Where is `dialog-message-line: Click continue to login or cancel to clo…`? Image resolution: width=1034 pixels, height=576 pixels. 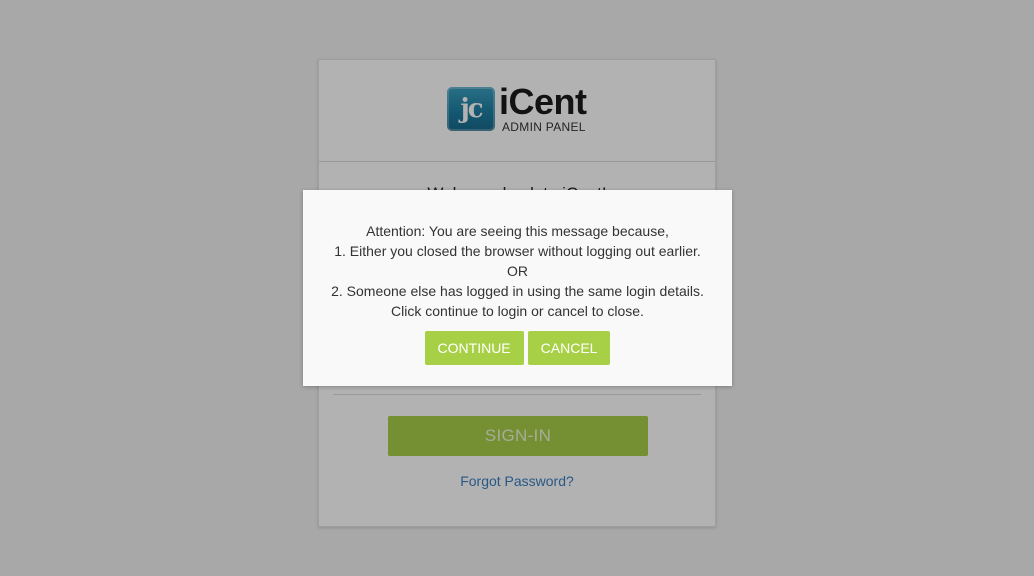 dialog-message-line: Click continue to login or cancel to clo… is located at coordinates (517, 311).